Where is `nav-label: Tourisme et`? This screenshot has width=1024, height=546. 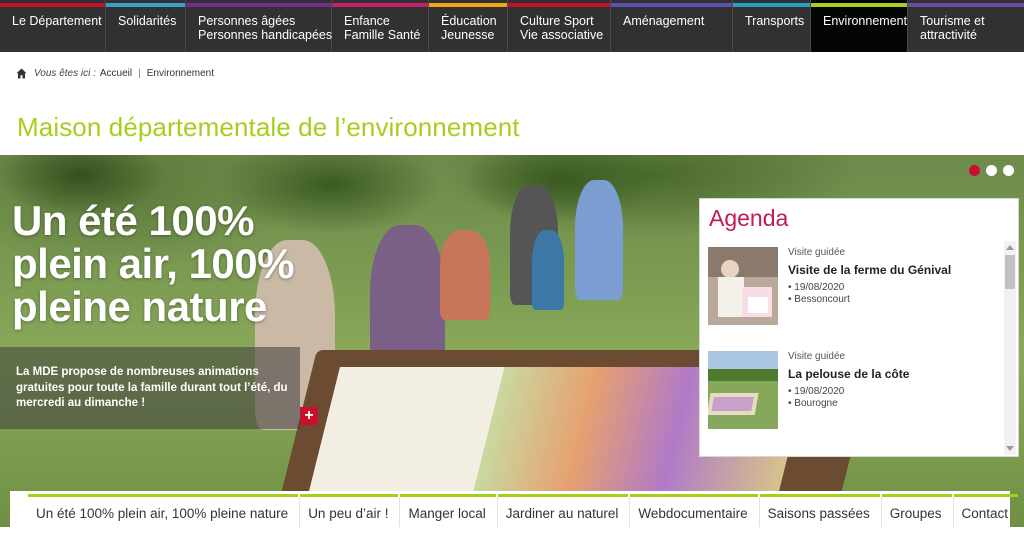
nav-label: Tourisme et is located at coordinates (952, 21).